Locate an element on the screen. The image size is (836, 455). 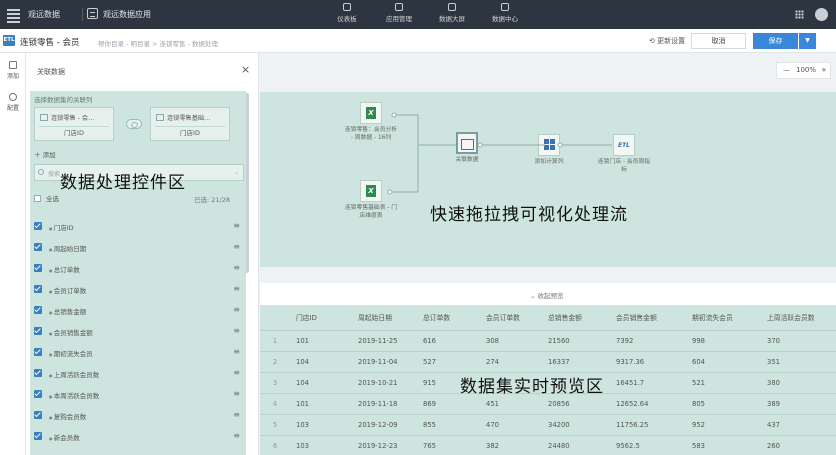
field-row: 会员订单数≡ is located at coordinates (139, 290).